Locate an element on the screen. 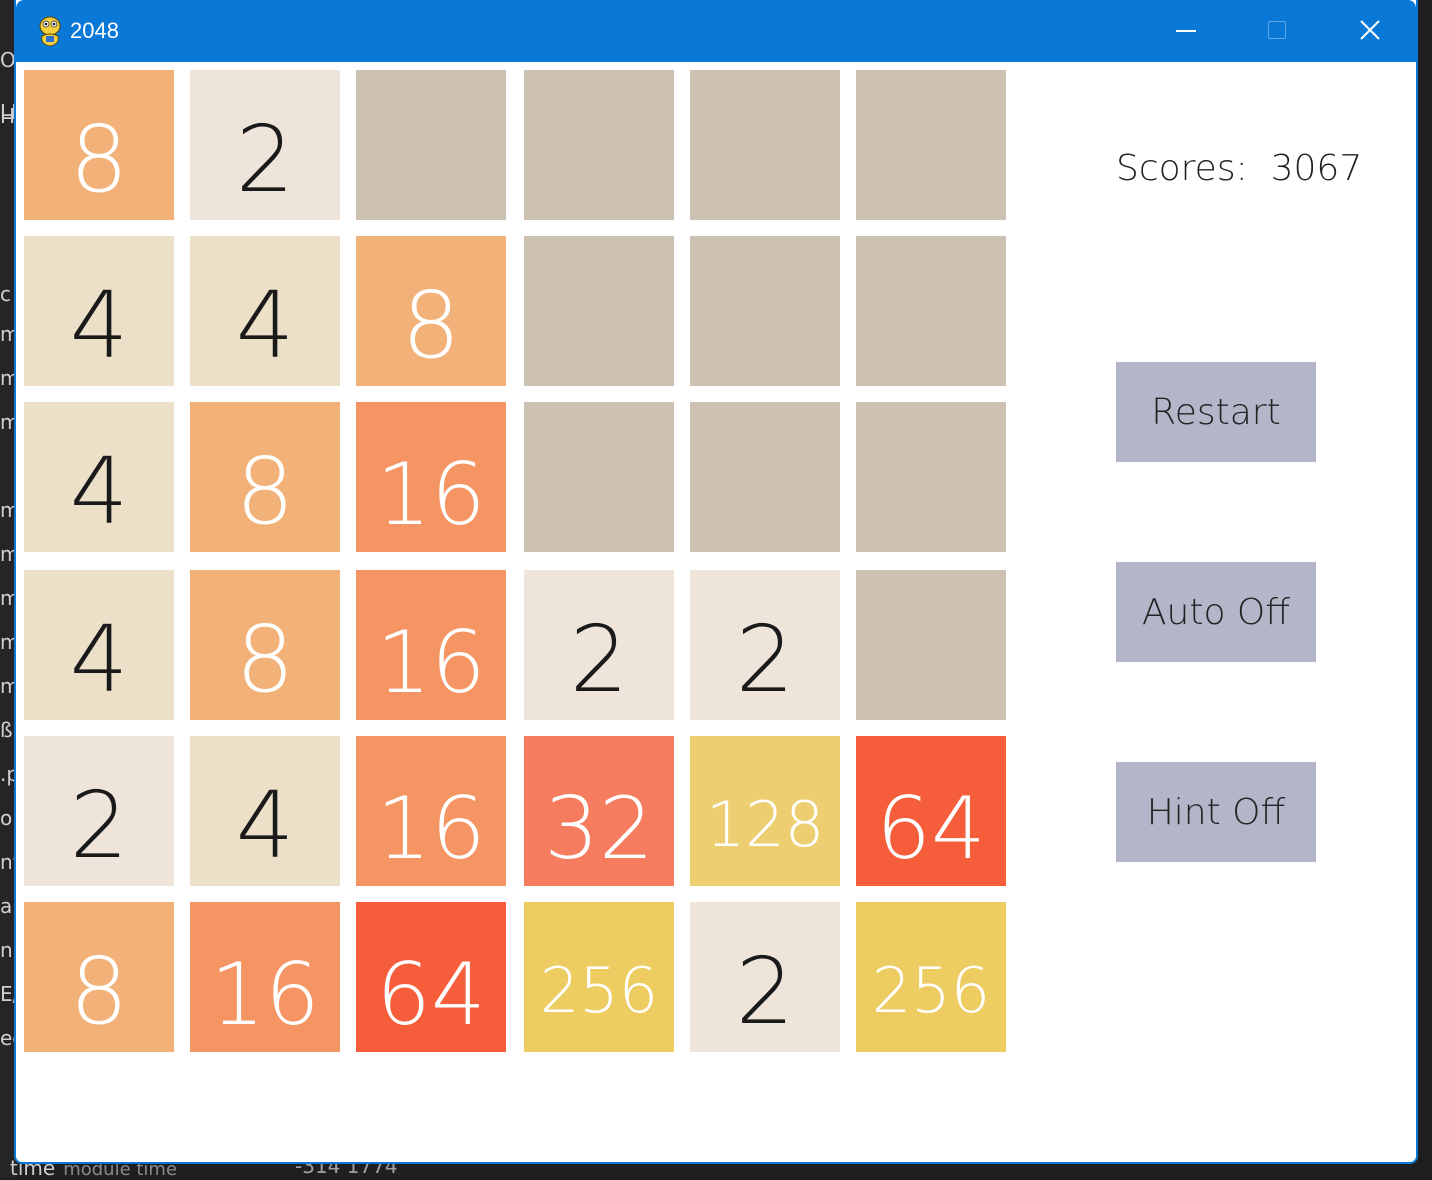 This screenshot has width=1432, height=1180. close-icon is located at coordinates (1370, 30).